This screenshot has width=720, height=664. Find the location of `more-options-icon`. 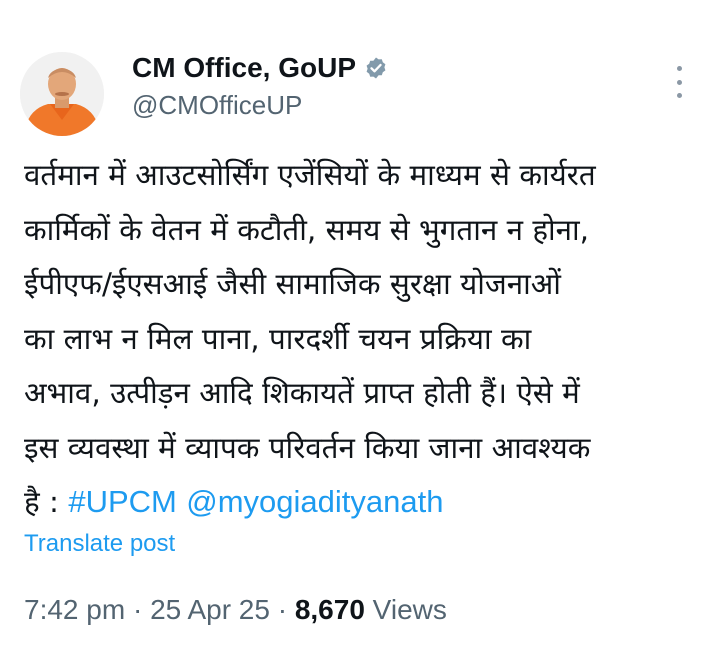

more-options-icon is located at coordinates (679, 82).